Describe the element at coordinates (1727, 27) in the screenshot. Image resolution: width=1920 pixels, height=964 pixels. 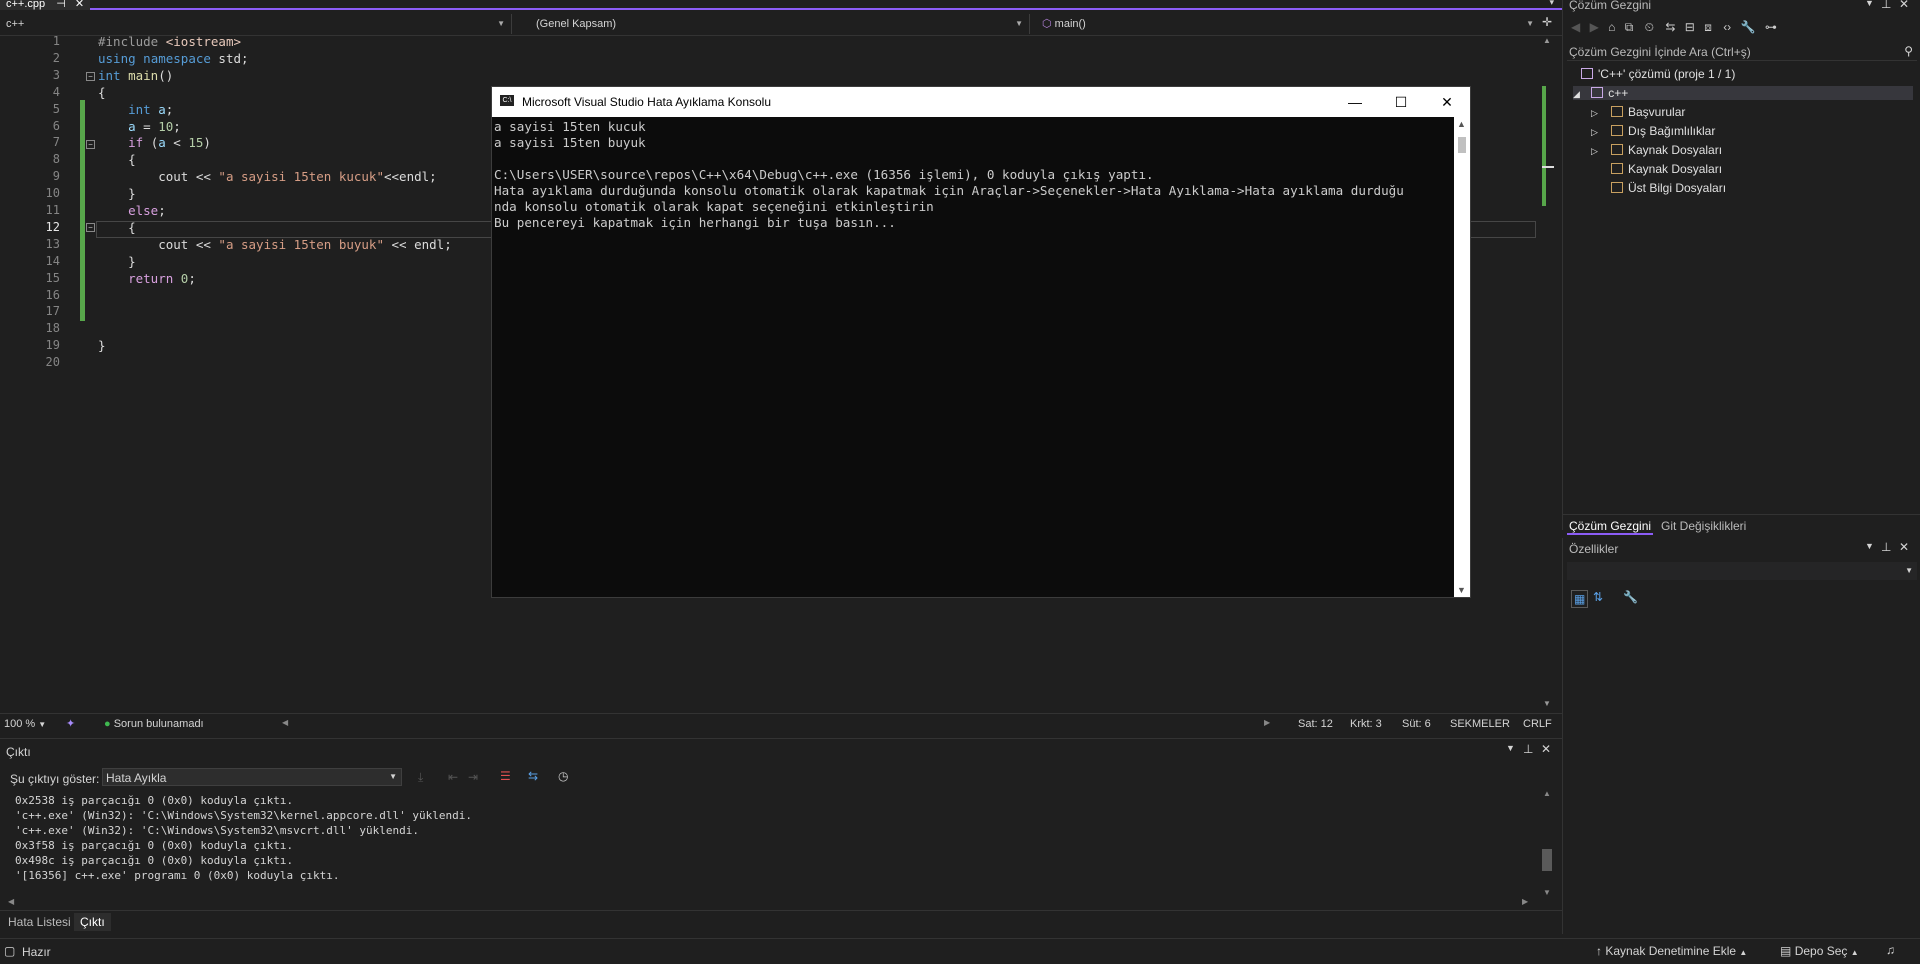
I see `code-view-icon: ‹›` at that location.